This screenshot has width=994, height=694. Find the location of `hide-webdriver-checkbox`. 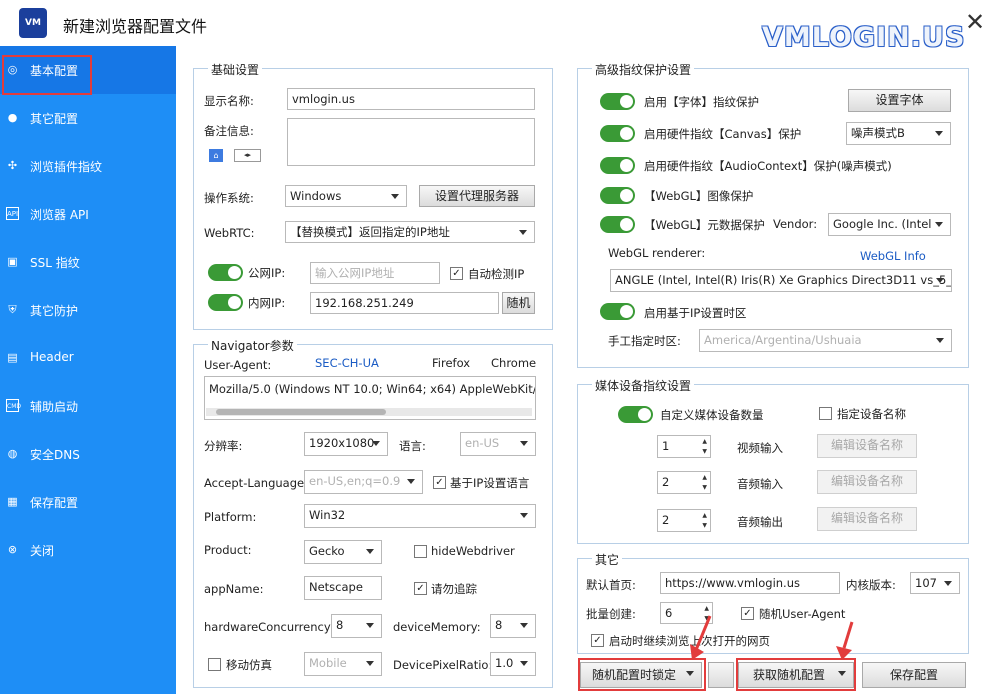

hide-webdriver-checkbox is located at coordinates (420, 551).